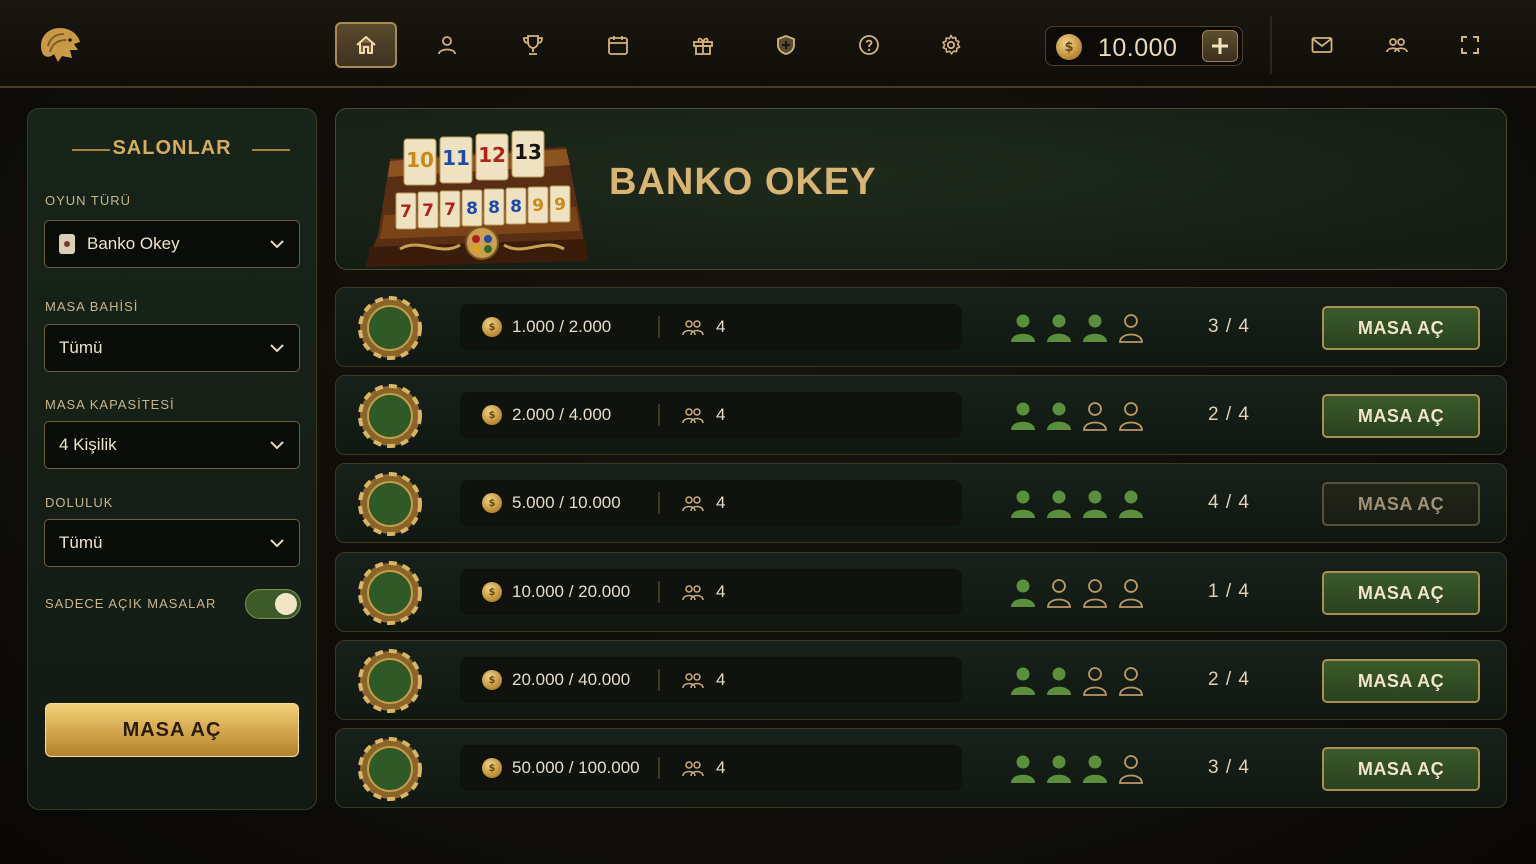  What do you see at coordinates (88, 200) in the screenshot?
I see `game-type-label: OYUN TÜRÜ` at bounding box center [88, 200].